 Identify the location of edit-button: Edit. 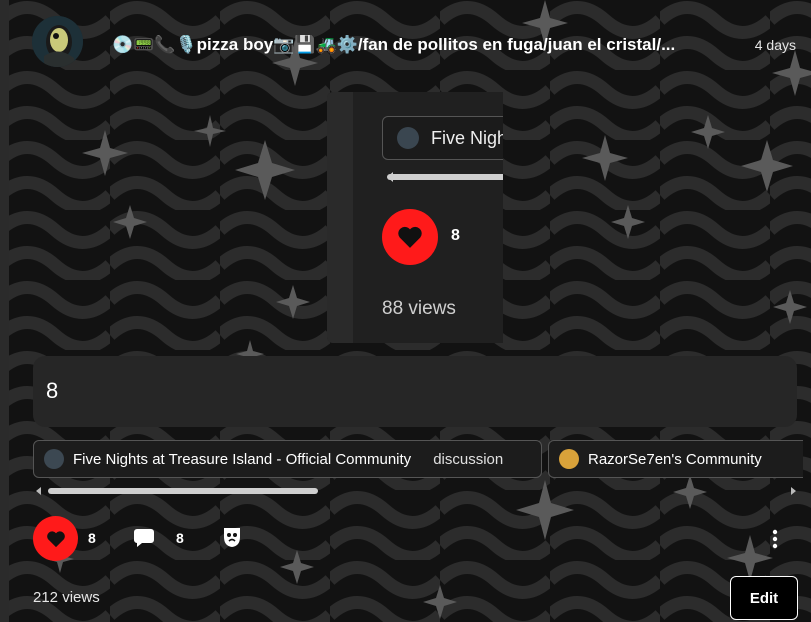
(764, 598).